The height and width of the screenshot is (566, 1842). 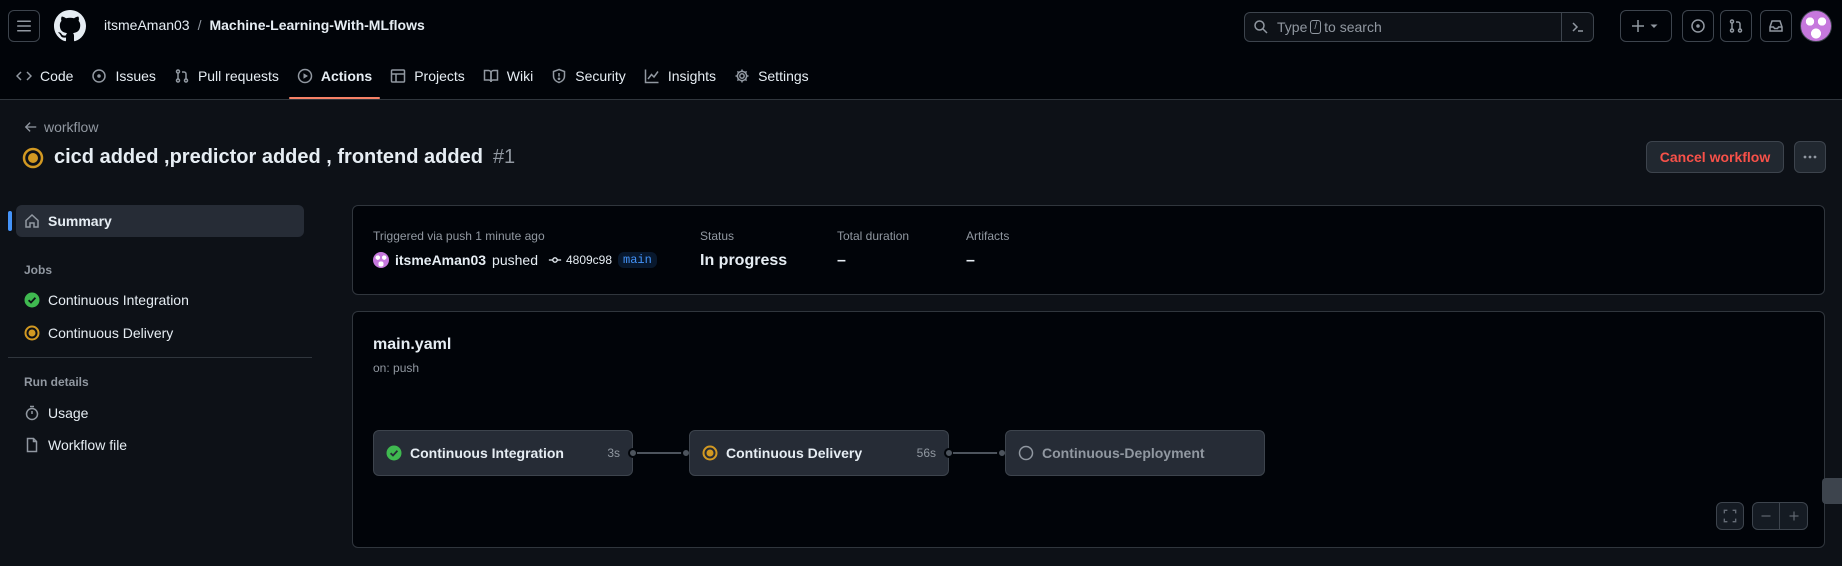 I want to click on menu-button, so click(x=24, y=26).